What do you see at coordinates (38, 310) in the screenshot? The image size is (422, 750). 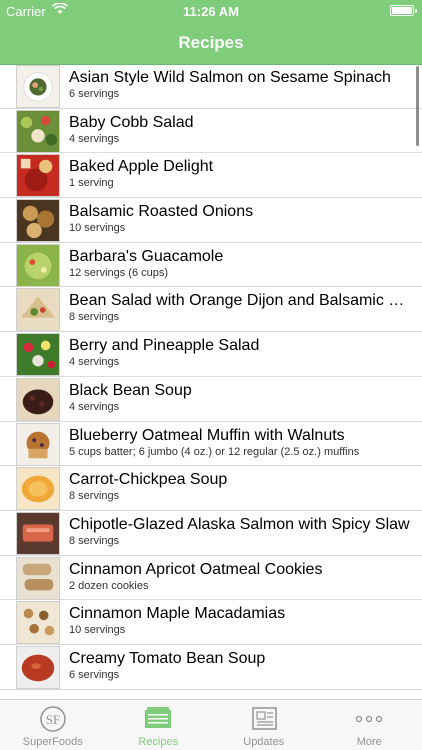 I see `wrap-icon` at bounding box center [38, 310].